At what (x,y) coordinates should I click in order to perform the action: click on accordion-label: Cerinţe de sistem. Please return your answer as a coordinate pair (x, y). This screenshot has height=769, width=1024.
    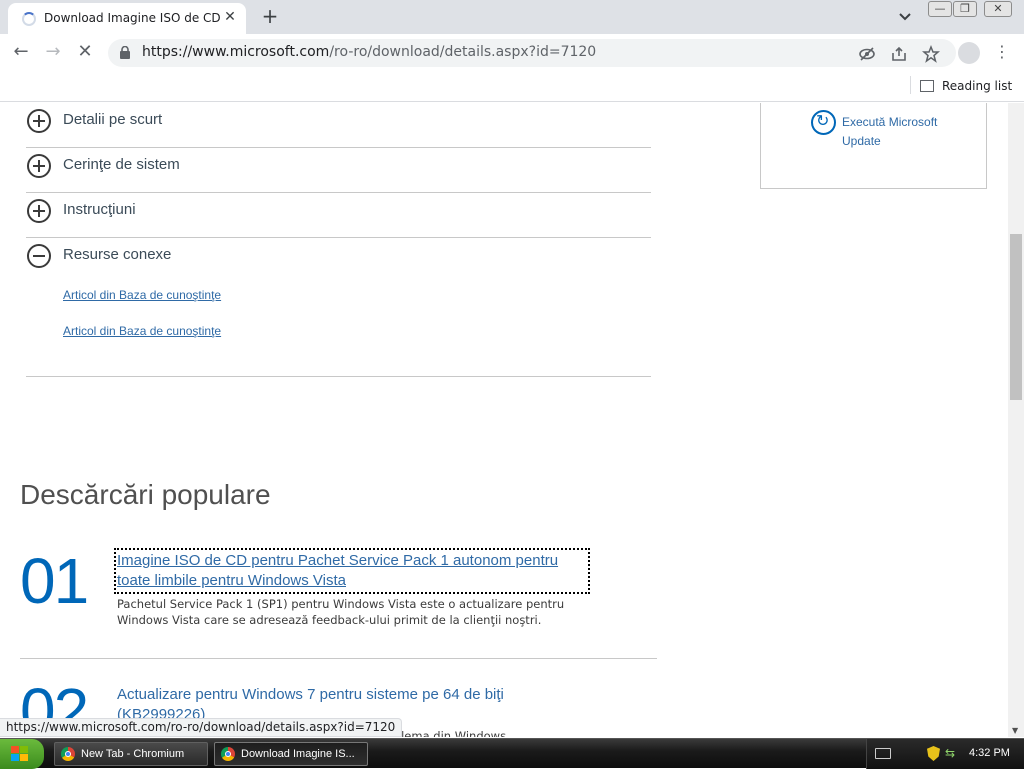
    Looking at the image, I should click on (121, 164).